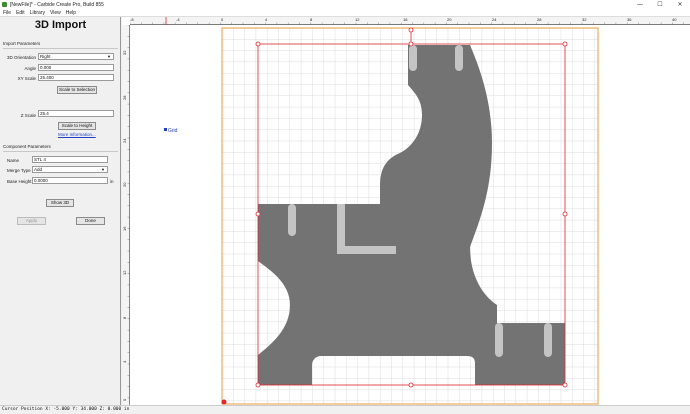 Image resolution: width=690 pixels, height=414 pixels. What do you see at coordinates (411, 30) in the screenshot?
I see `rotate-handle` at bounding box center [411, 30].